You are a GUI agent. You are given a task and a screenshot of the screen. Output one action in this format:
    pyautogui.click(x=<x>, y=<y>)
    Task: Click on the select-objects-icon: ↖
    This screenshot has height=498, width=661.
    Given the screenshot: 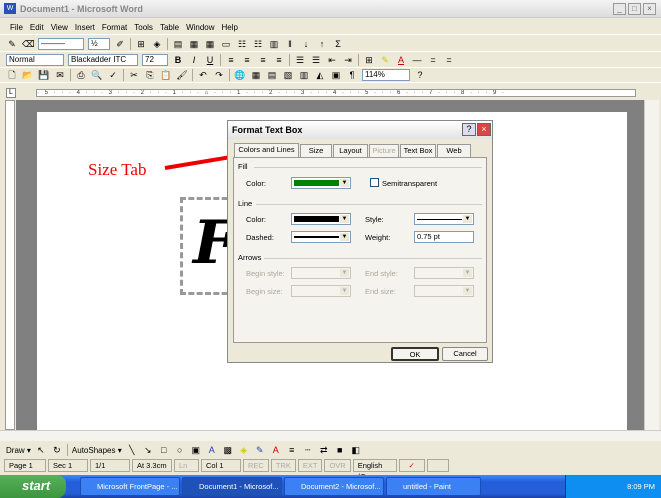 What is the action you would take?
    pyautogui.click(x=41, y=450)
    